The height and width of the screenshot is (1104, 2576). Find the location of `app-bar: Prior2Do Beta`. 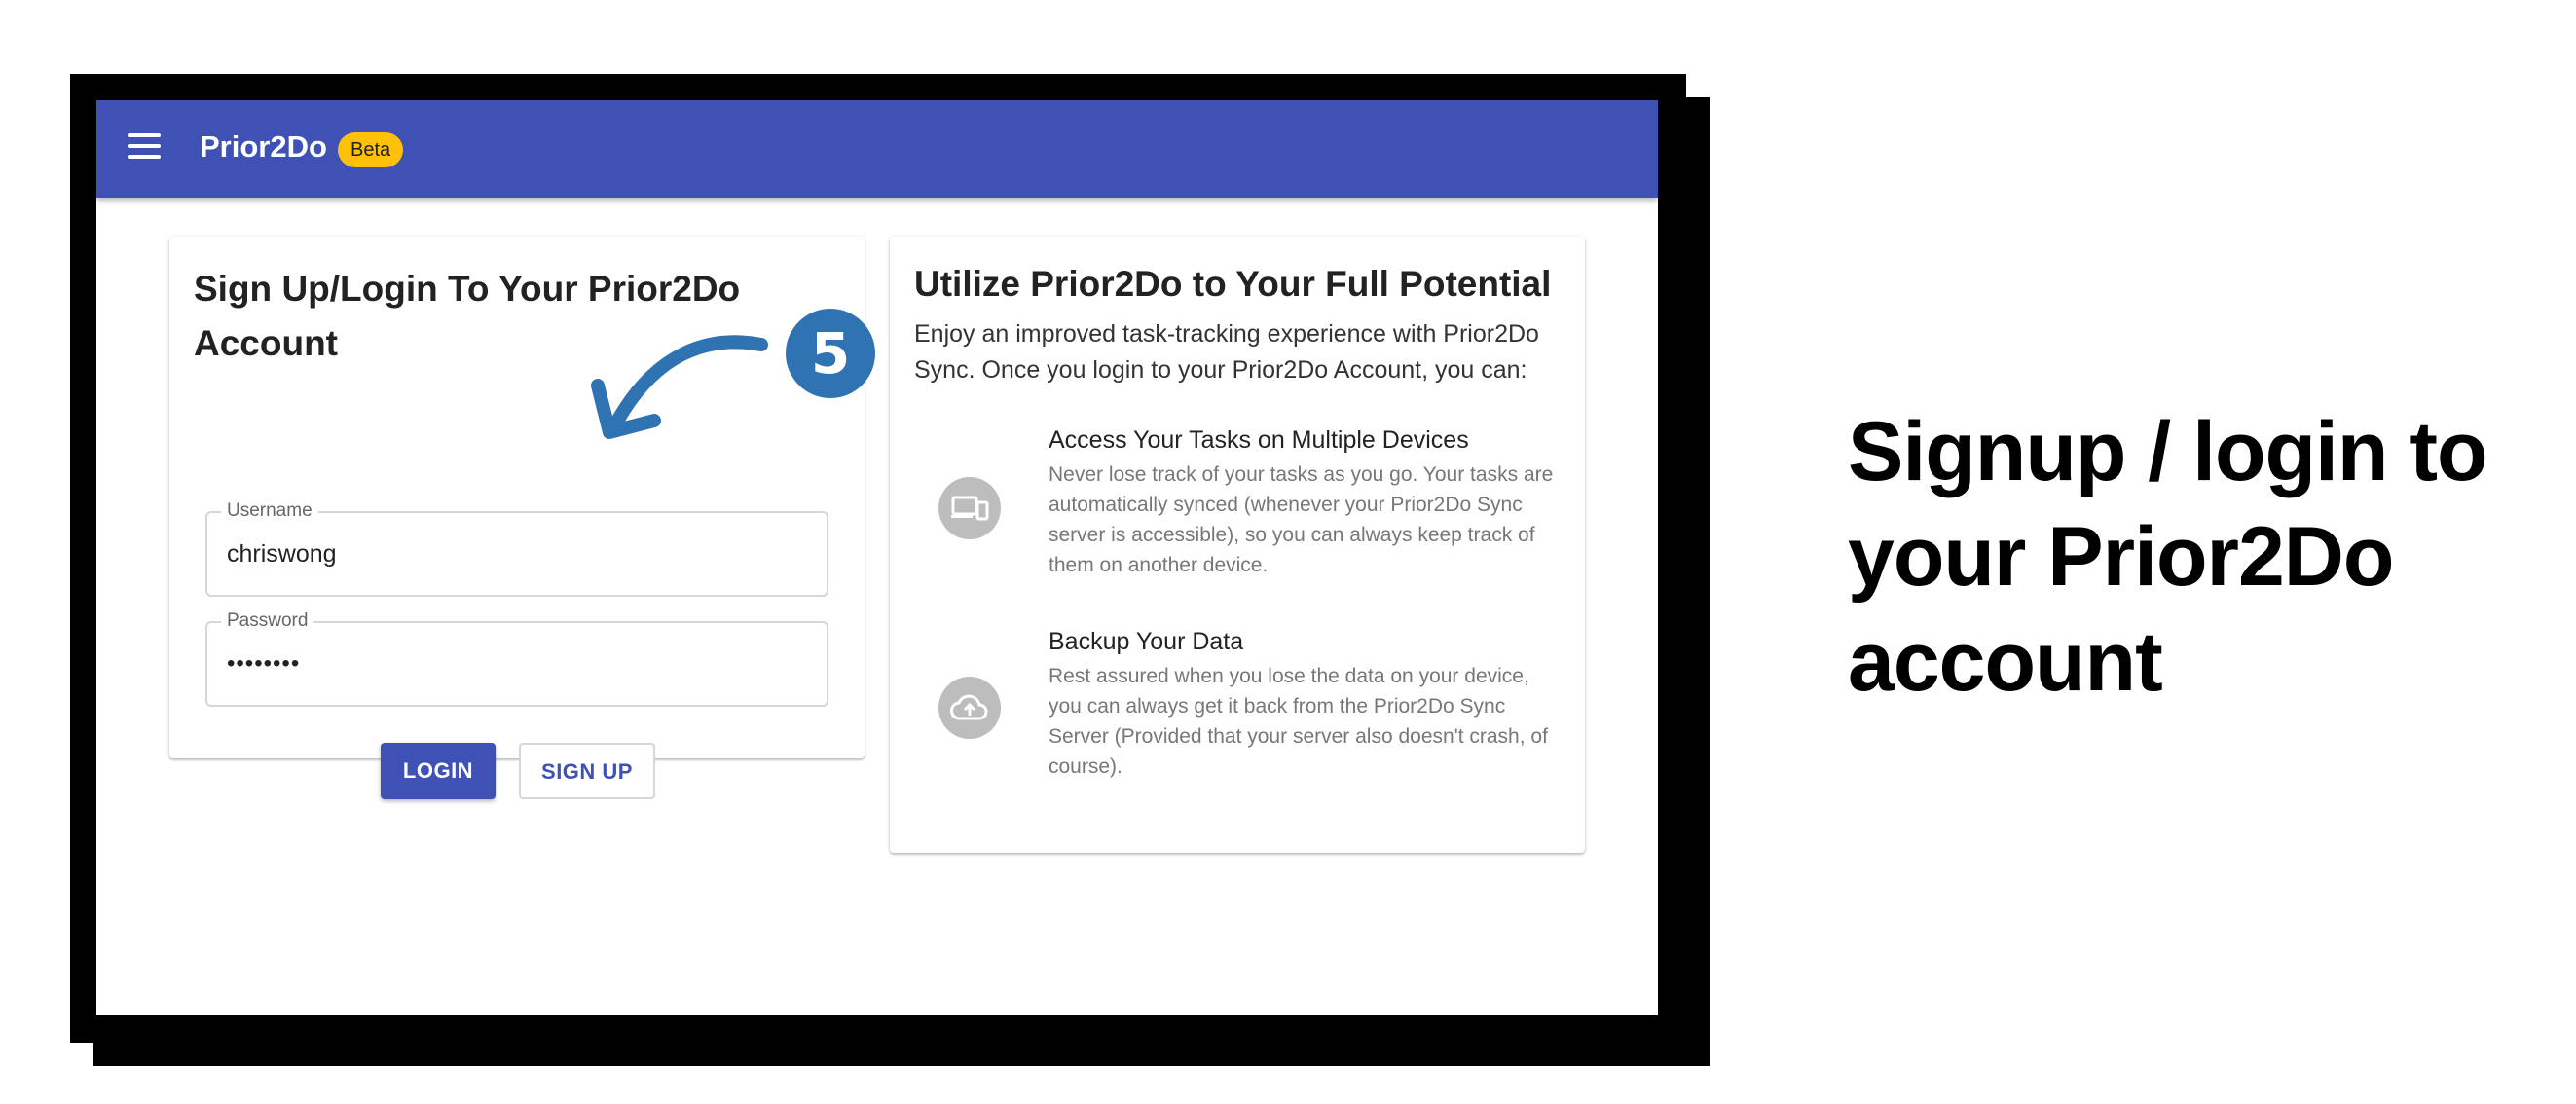

app-bar: Prior2Do Beta is located at coordinates (877, 149).